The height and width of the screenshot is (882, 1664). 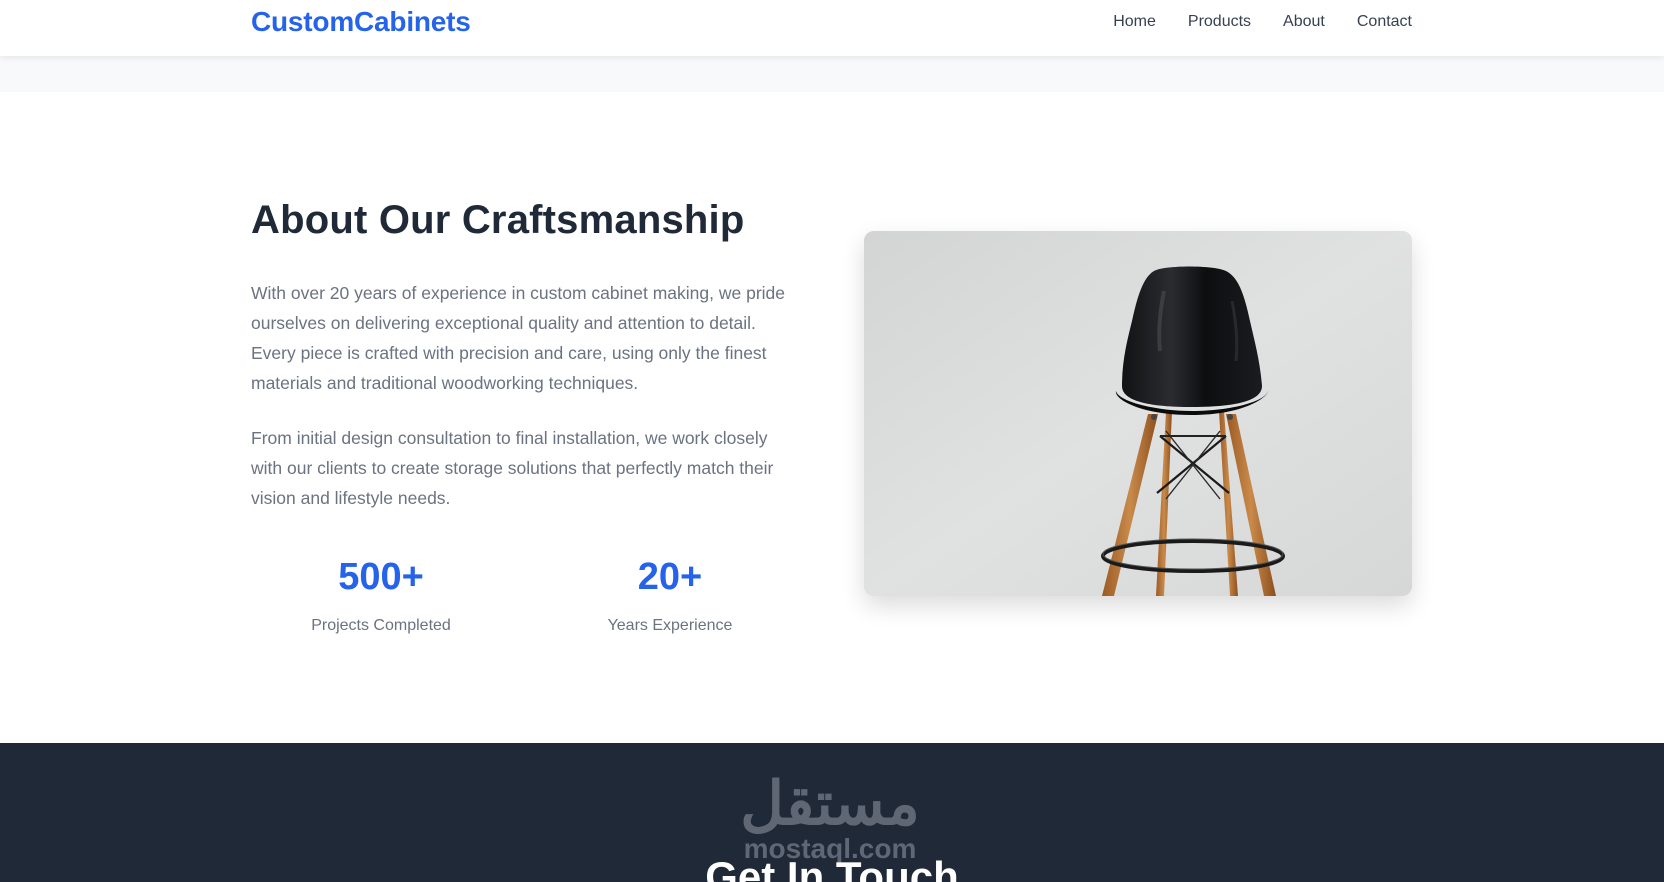 What do you see at coordinates (381, 625) in the screenshot?
I see `stat-label: Projects Completed` at bounding box center [381, 625].